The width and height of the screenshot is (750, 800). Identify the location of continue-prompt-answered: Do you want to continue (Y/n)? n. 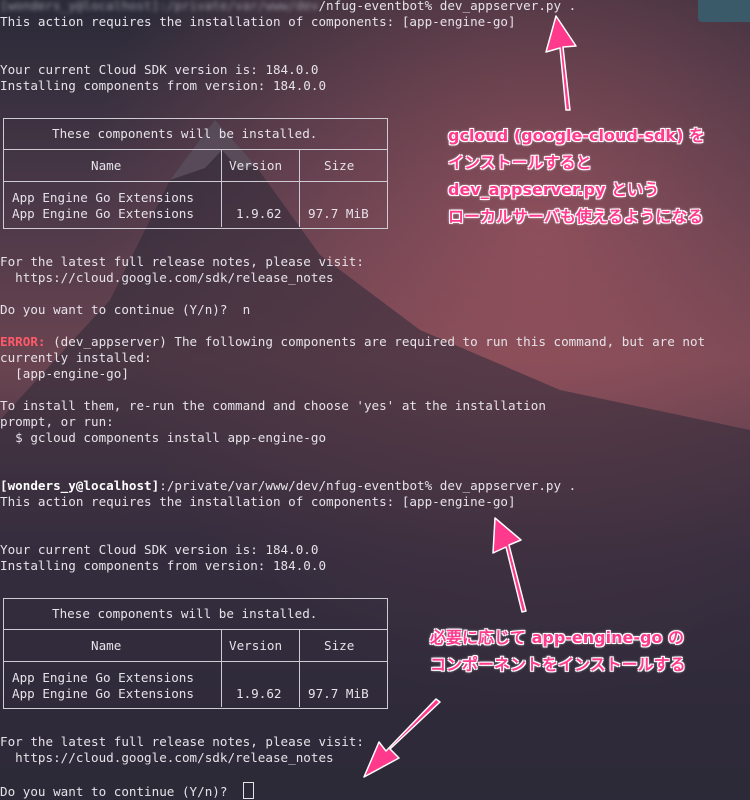
(125, 309).